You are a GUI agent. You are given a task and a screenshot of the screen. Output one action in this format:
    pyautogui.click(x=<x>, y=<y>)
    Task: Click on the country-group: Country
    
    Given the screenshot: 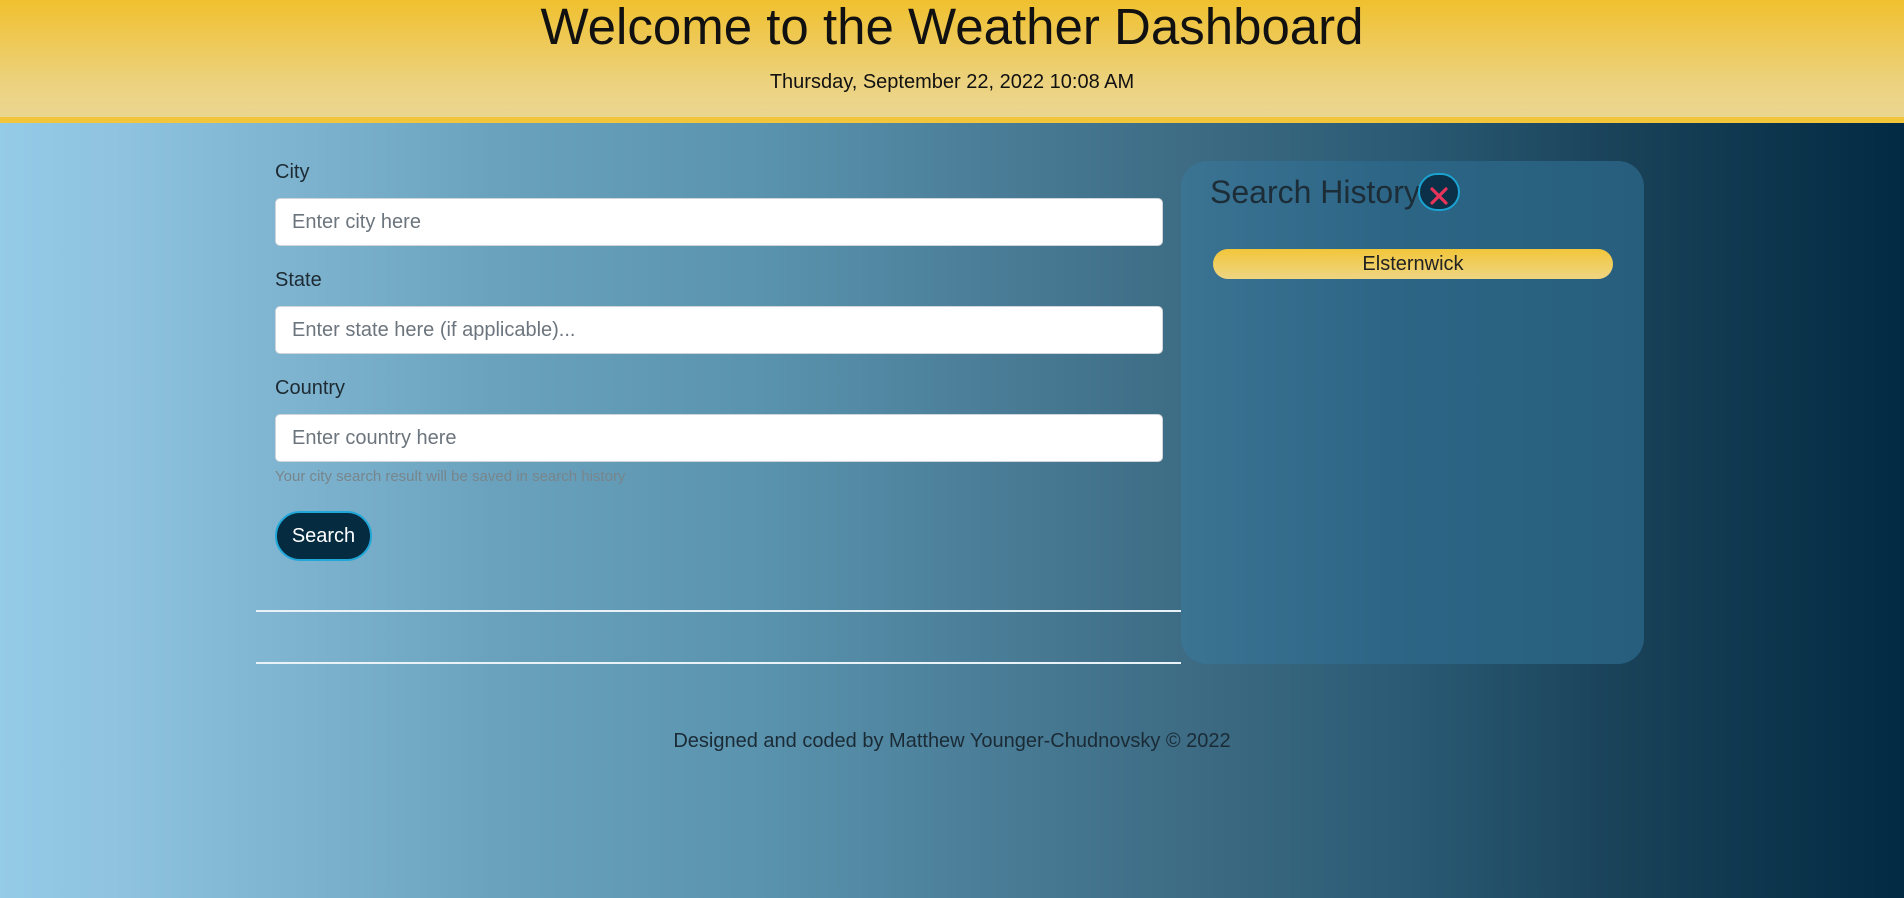 What is the action you would take?
    pyautogui.click(x=719, y=419)
    